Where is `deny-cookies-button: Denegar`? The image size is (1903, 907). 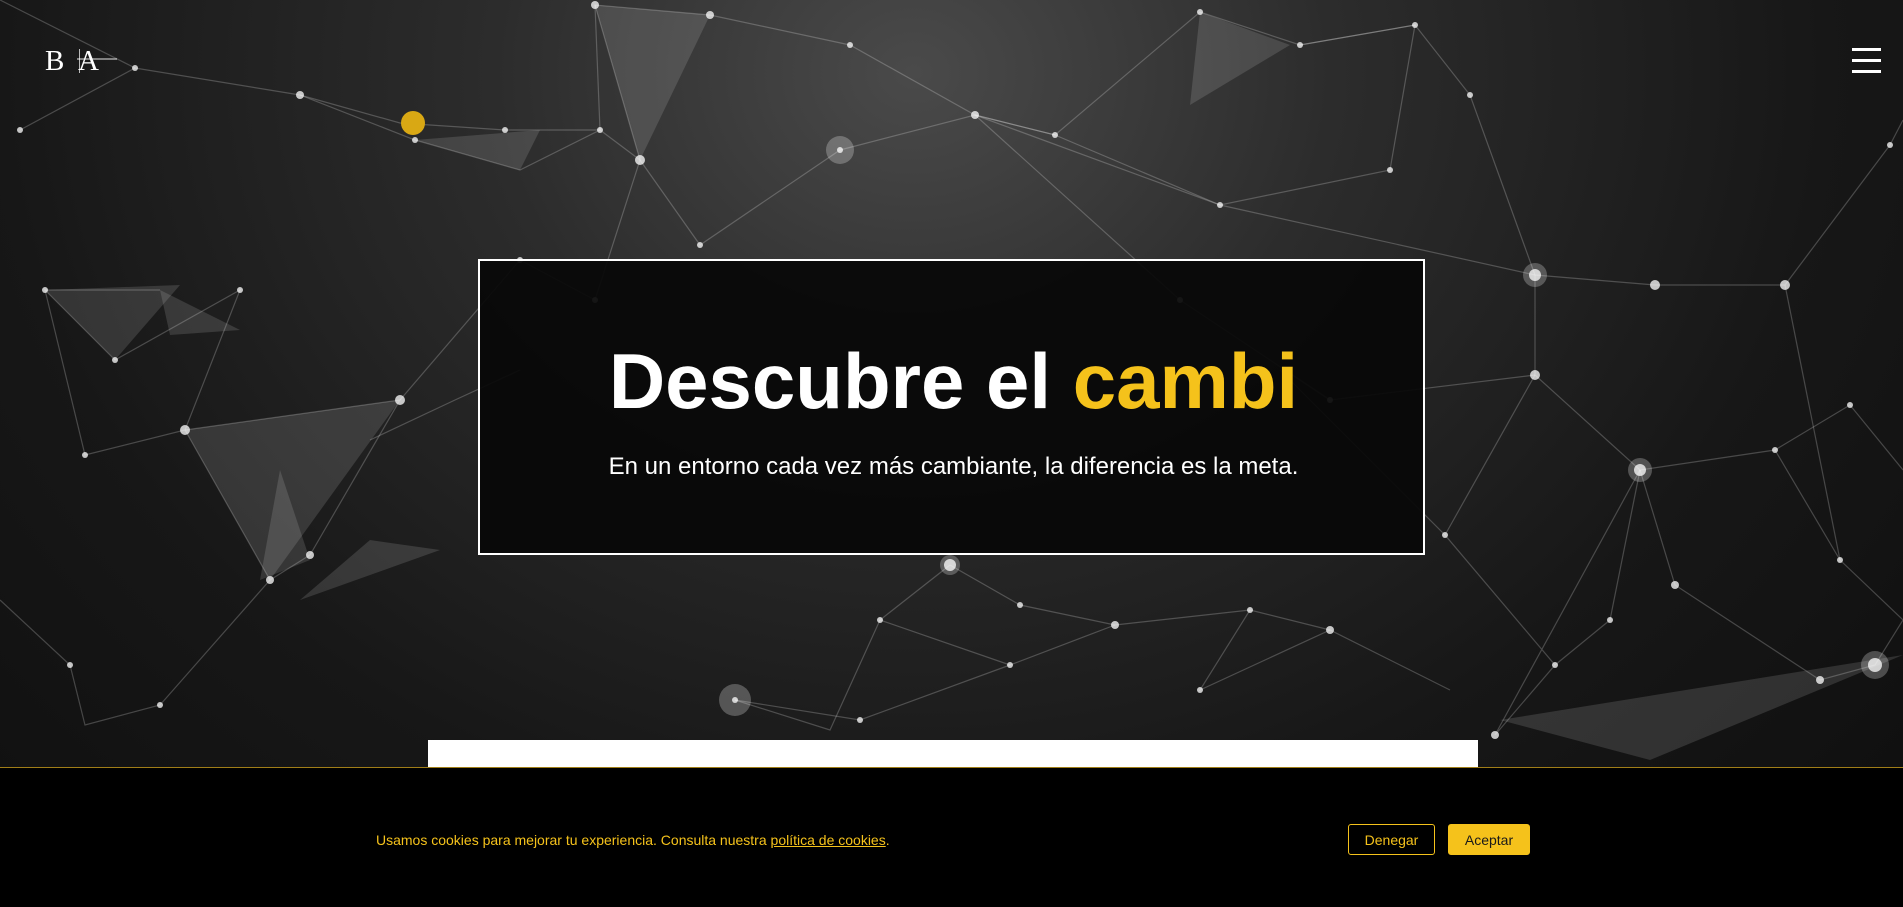
deny-cookies-button: Denegar is located at coordinates (1391, 839).